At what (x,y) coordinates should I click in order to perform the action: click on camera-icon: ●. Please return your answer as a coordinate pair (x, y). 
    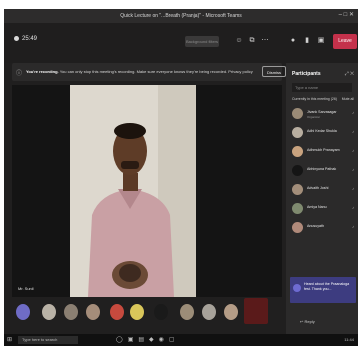
    Looking at the image, I should click on (293, 41).